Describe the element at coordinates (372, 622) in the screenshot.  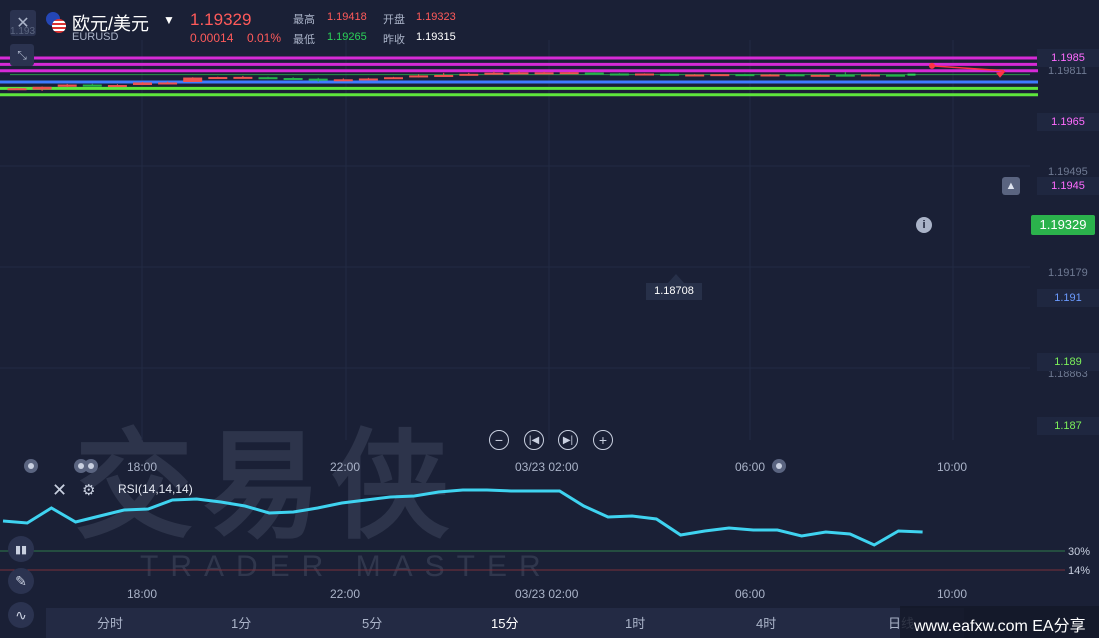
I see `tf-button: 5分` at that location.